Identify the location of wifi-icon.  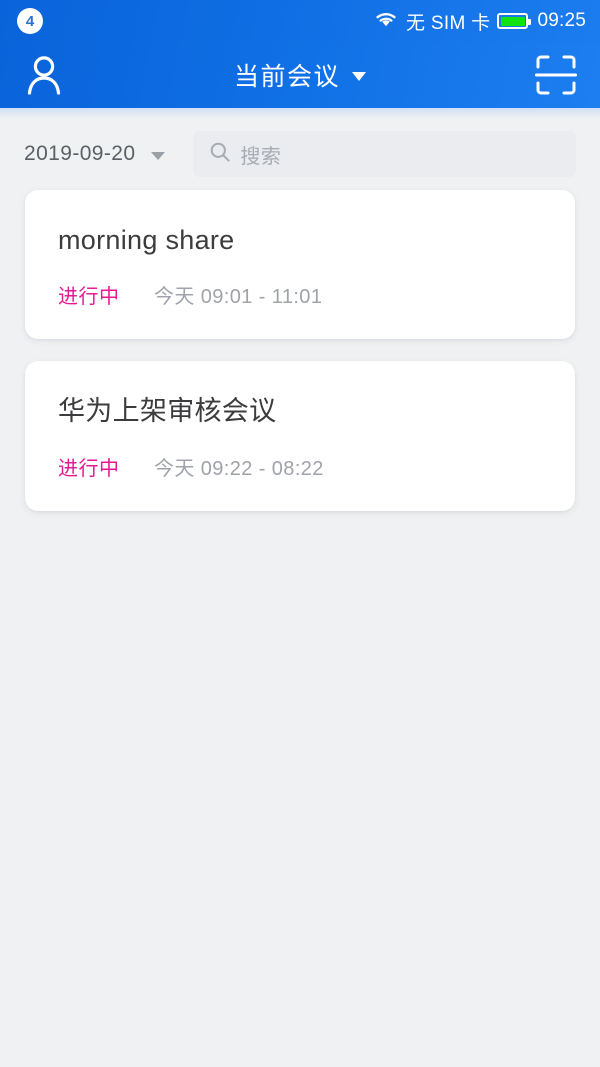
(386, 21).